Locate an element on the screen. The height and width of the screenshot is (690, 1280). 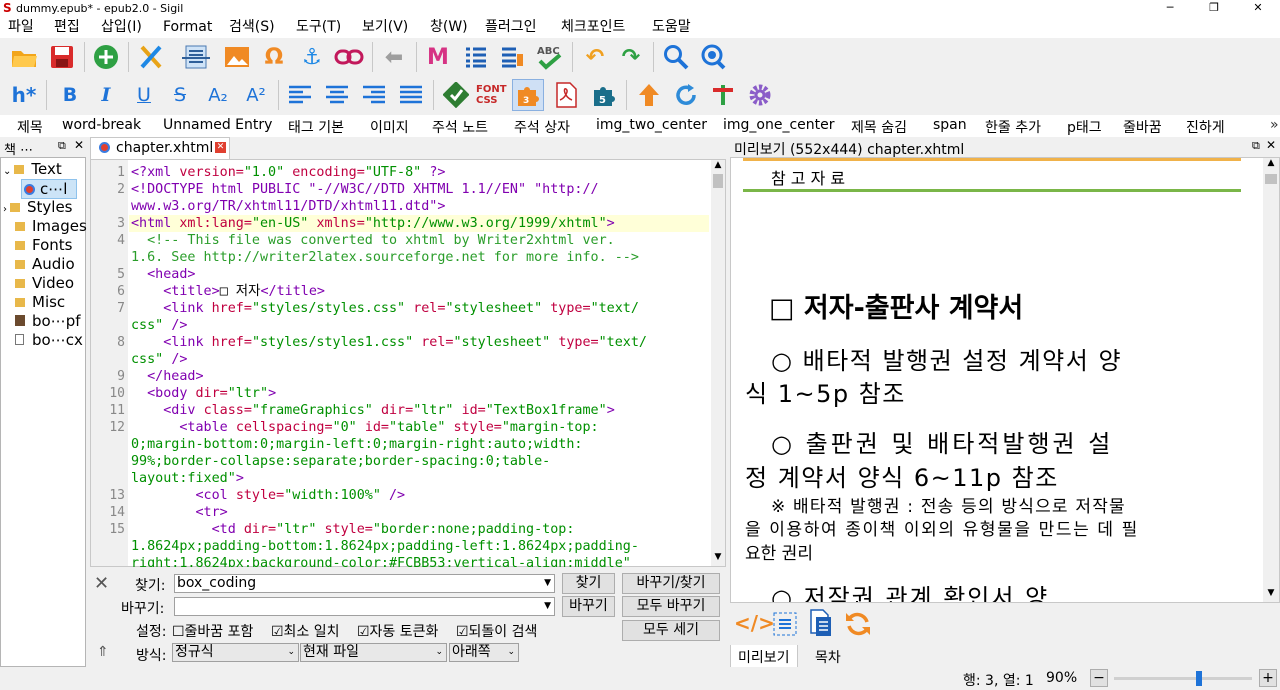
more-clips-icon: » is located at coordinates (1274, 125).